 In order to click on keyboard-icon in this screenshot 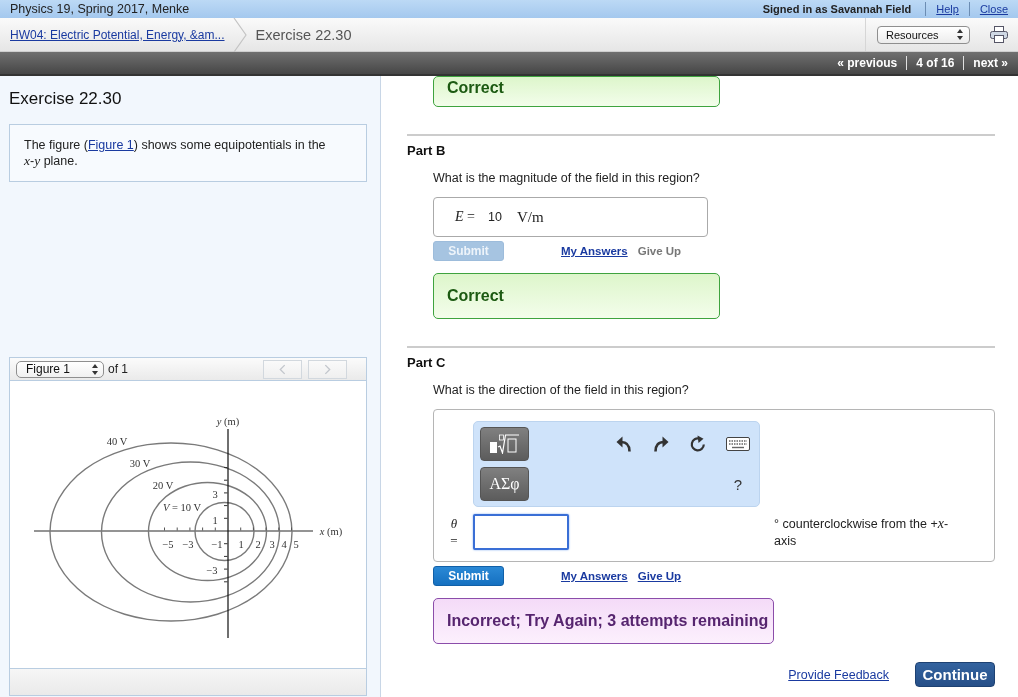, I will do `click(738, 444)`.